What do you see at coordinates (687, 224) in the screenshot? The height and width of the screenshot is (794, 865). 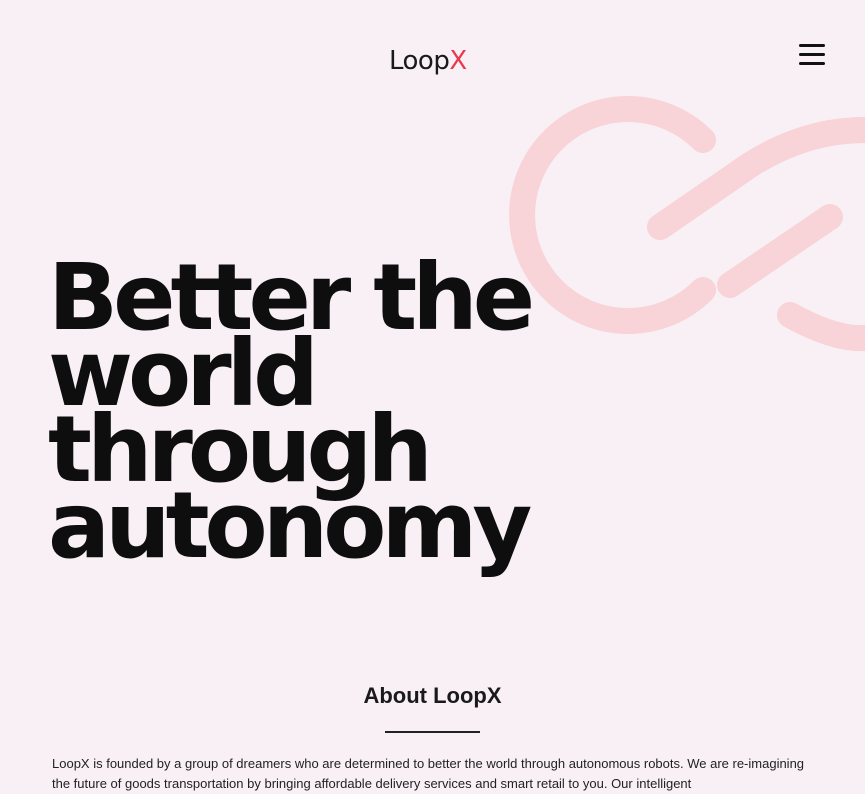 I see `link-mark-svg` at bounding box center [687, 224].